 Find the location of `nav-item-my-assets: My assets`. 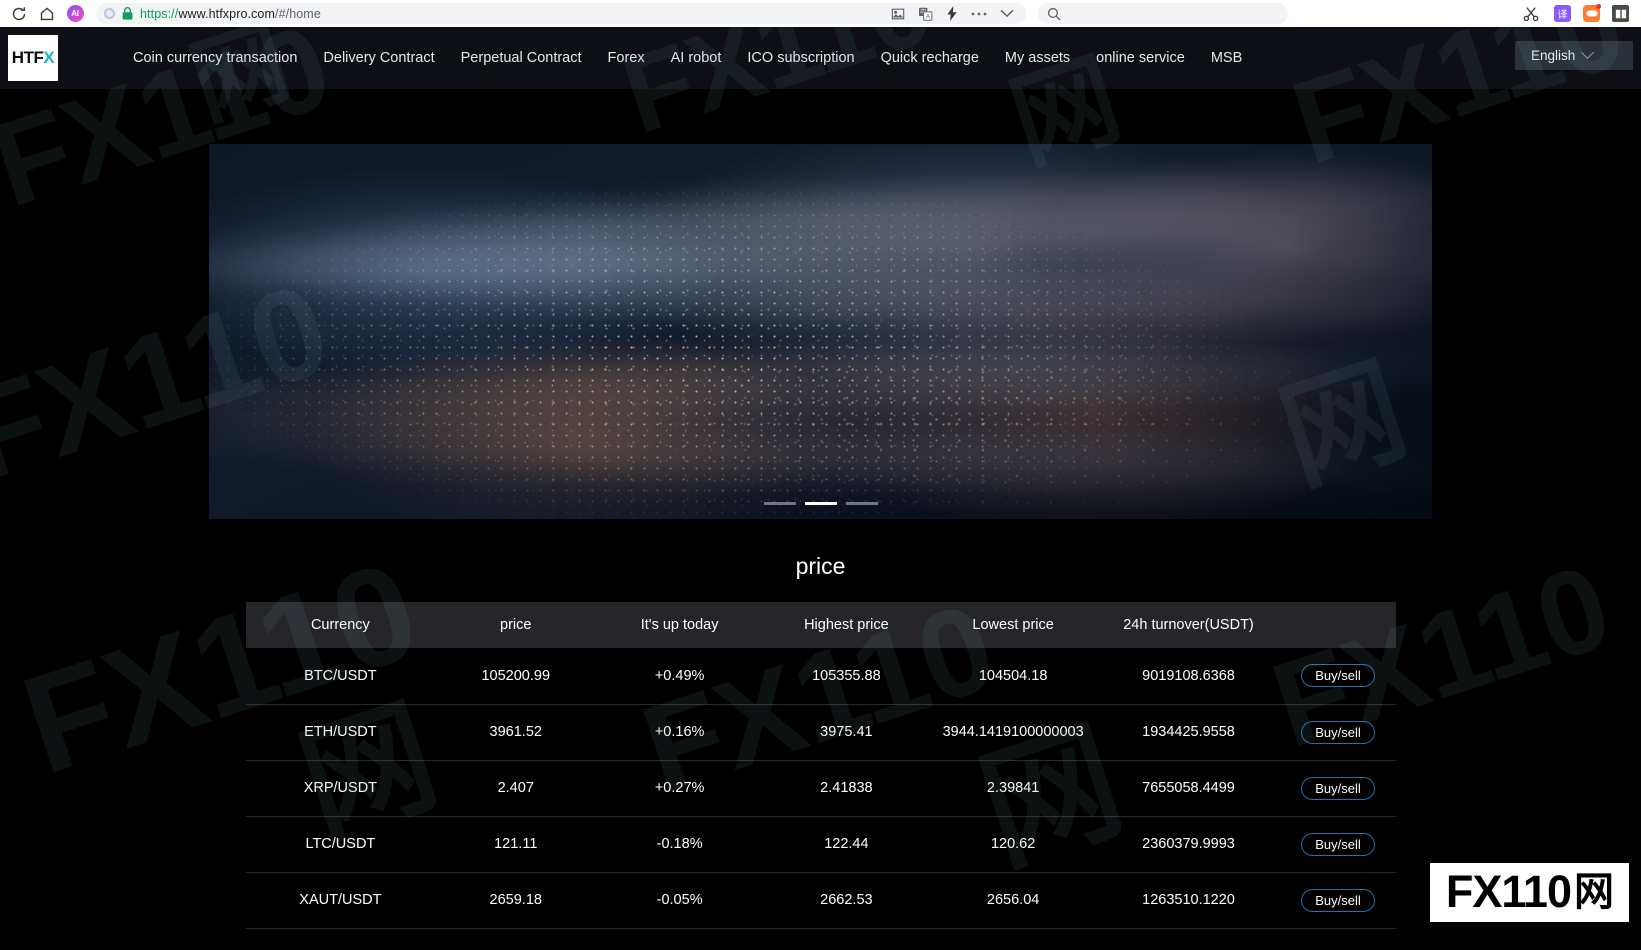

nav-item-my-assets: My assets is located at coordinates (1037, 58).